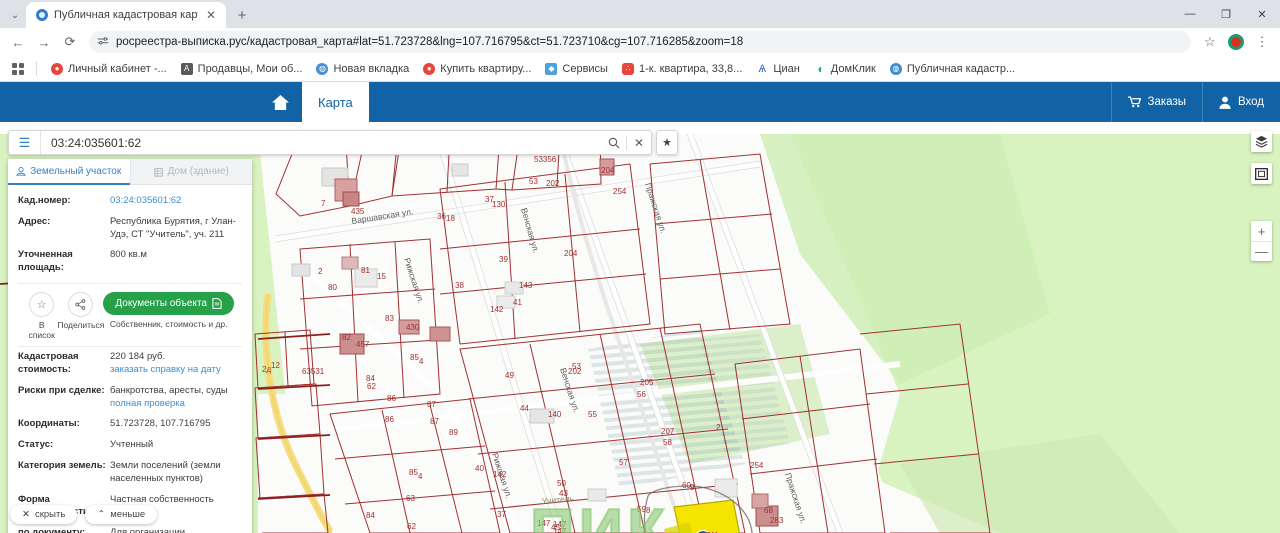 Image resolution: width=1280 pixels, height=533 pixels. What do you see at coordinates (44, 42) in the screenshot?
I see `forward-icon: →` at bounding box center [44, 42].